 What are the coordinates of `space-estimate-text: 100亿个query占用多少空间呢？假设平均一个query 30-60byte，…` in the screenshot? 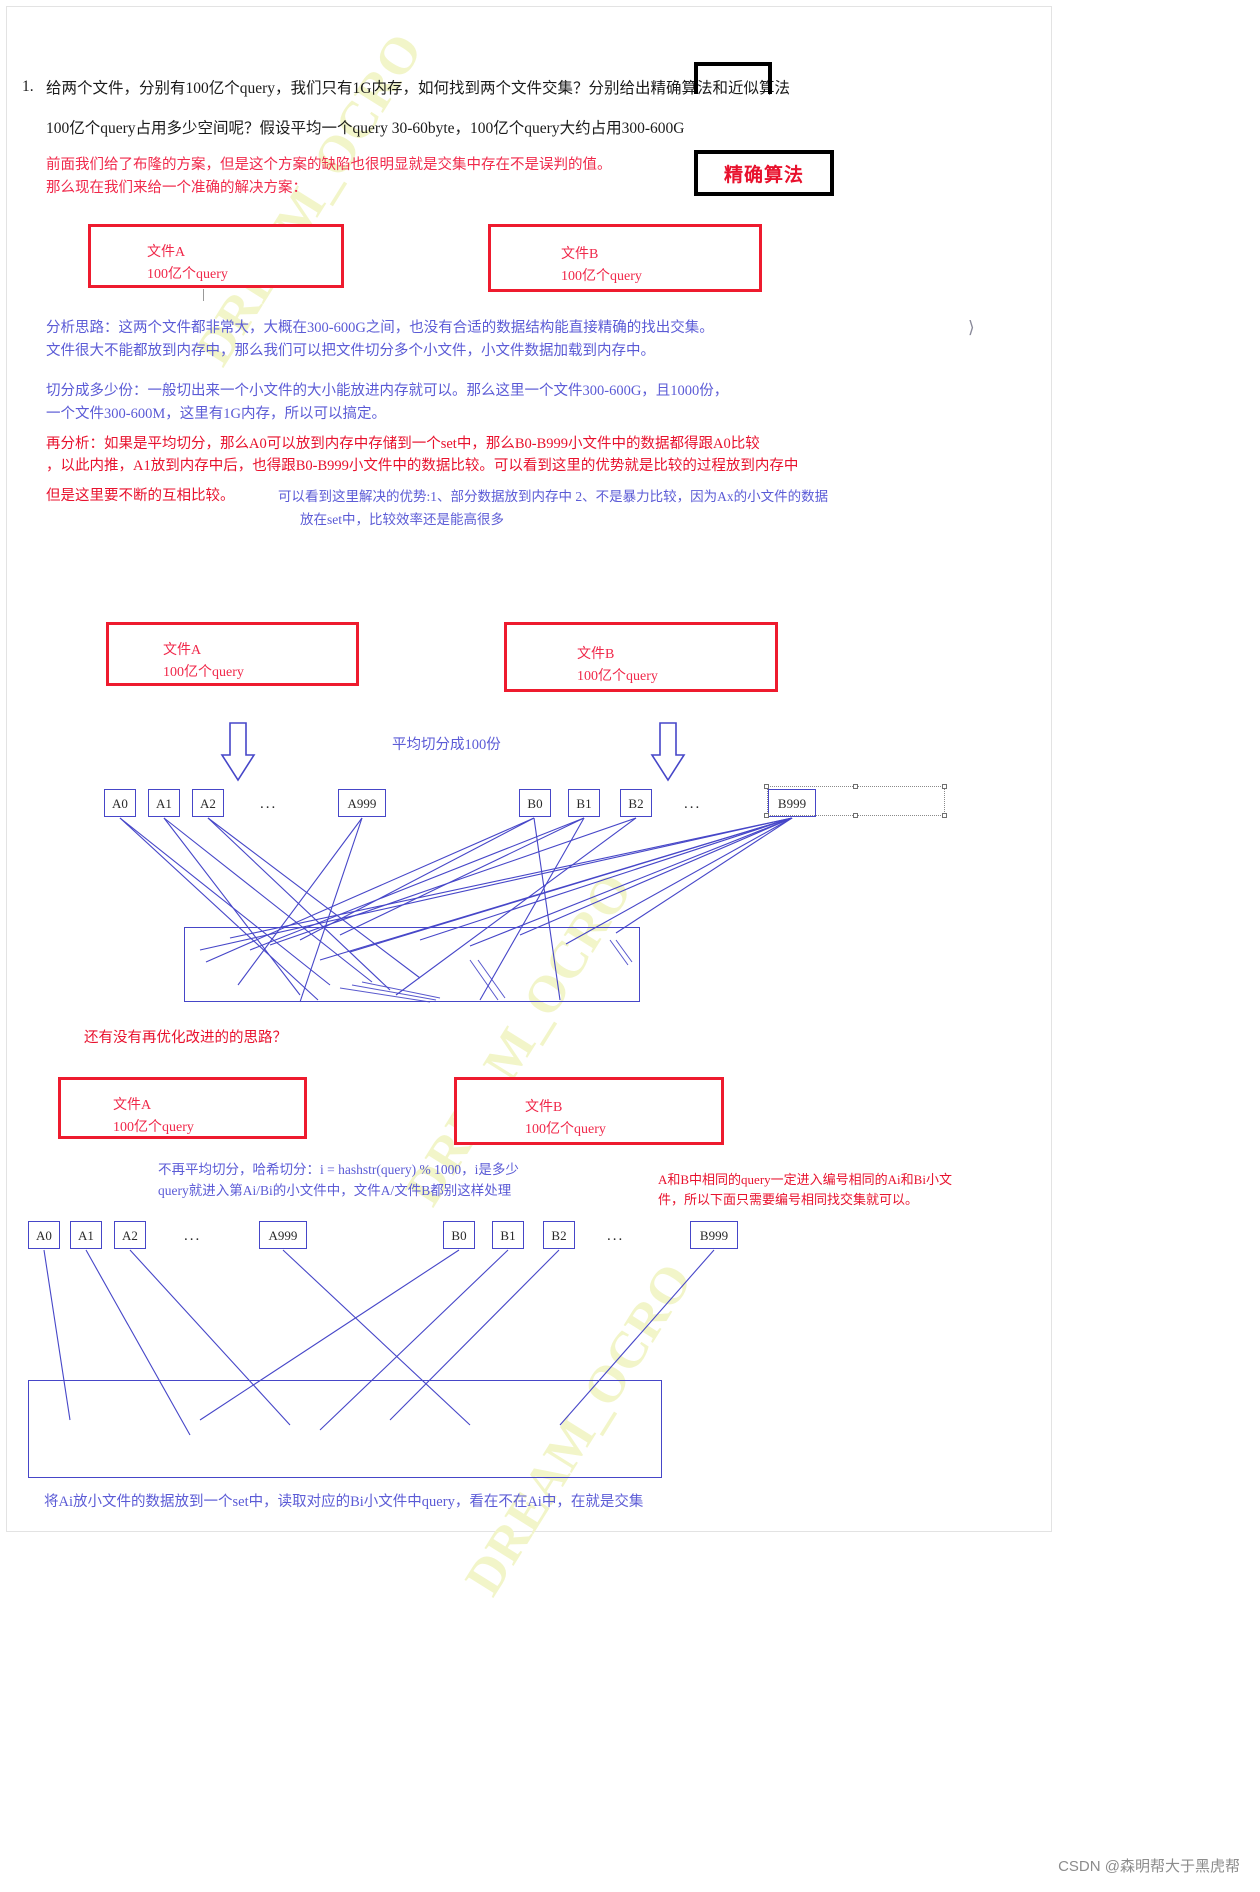 It's located at (365, 128).